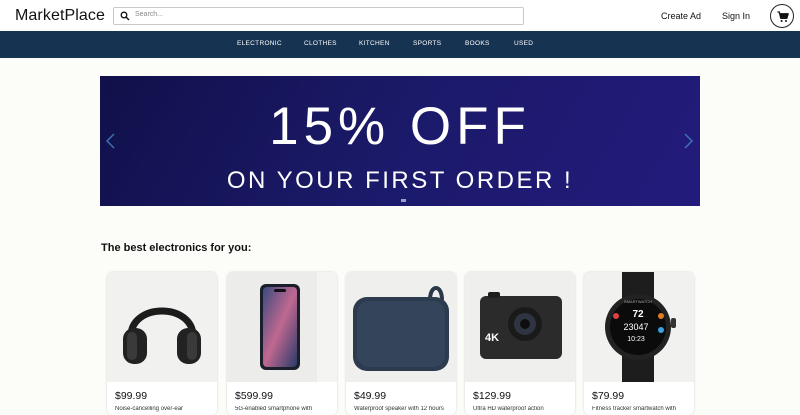  Describe the element at coordinates (282, 327) in the screenshot. I see `smartphone-image` at that location.